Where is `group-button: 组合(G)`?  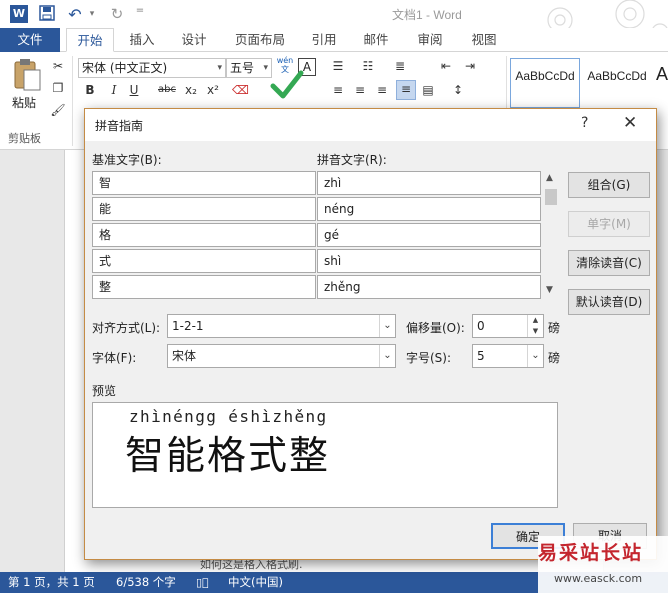 group-button: 组合(G) is located at coordinates (609, 185).